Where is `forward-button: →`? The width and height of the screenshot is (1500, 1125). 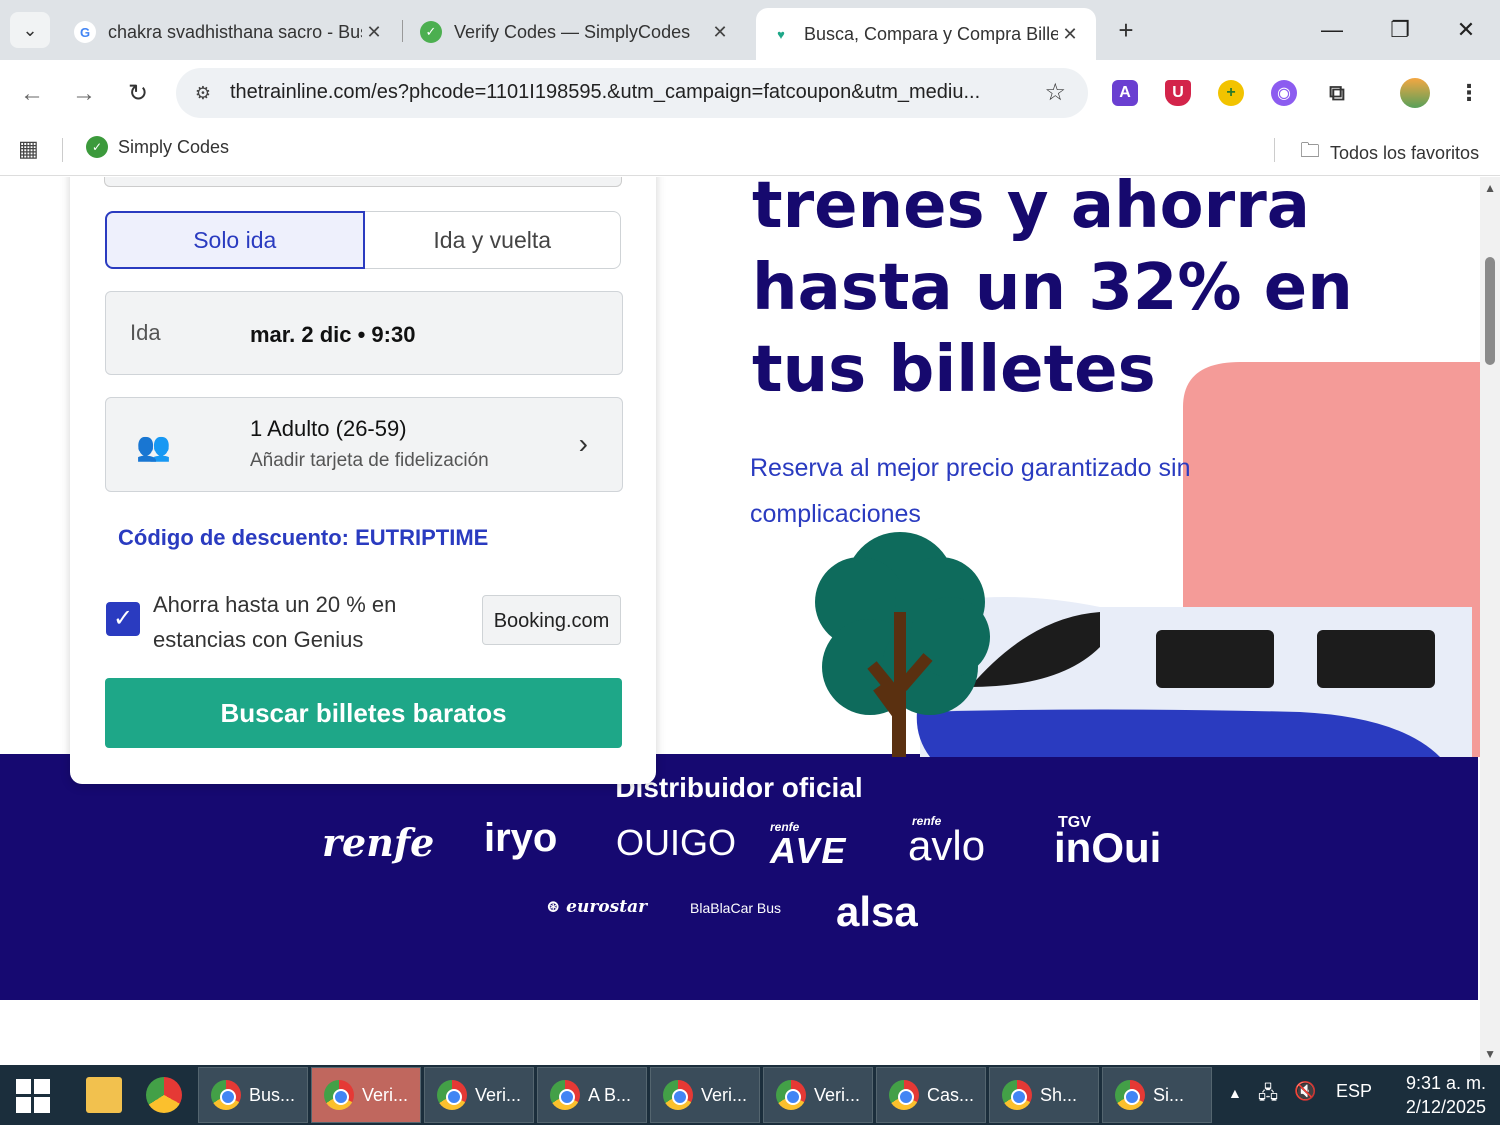 forward-button: → is located at coordinates (84, 94).